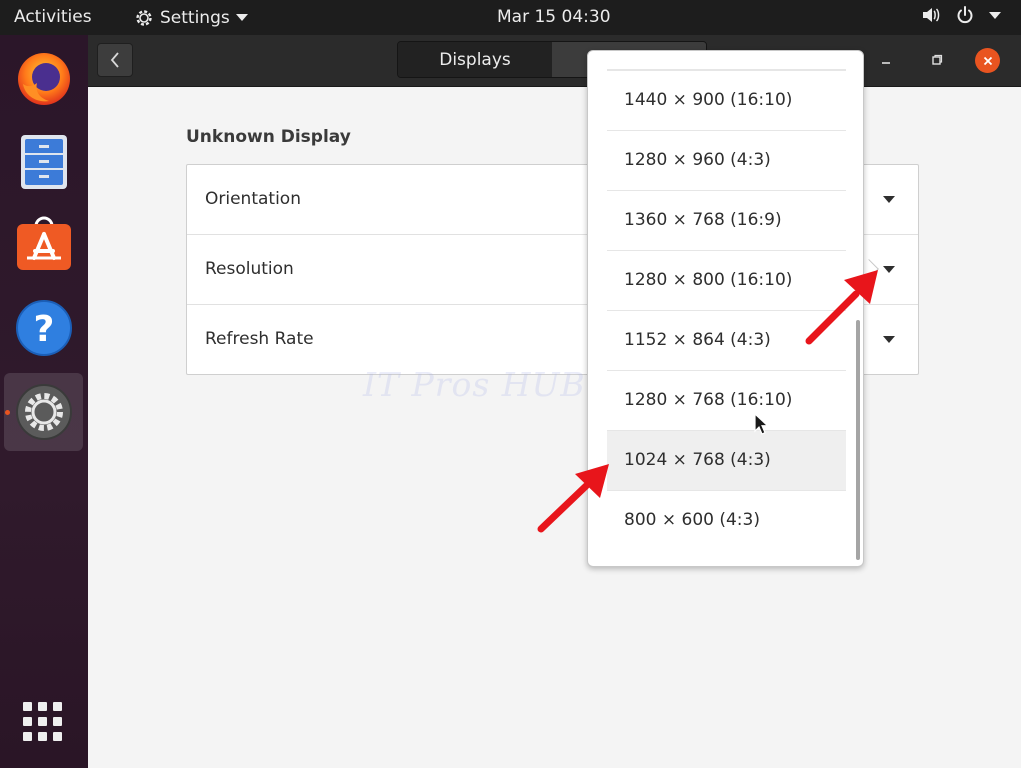  What do you see at coordinates (554, 61) in the screenshot?
I see `header-bar: Displays N` at bounding box center [554, 61].